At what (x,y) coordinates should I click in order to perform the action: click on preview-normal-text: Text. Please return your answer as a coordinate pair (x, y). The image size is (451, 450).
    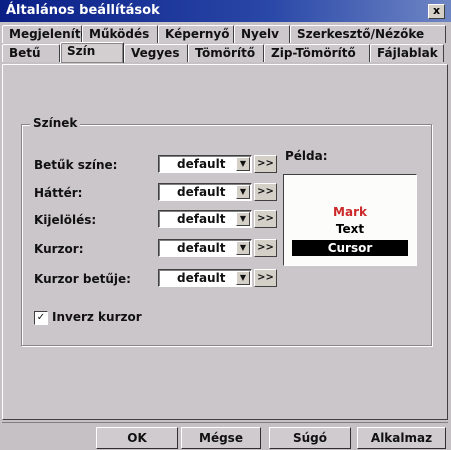
    Looking at the image, I should click on (350, 229).